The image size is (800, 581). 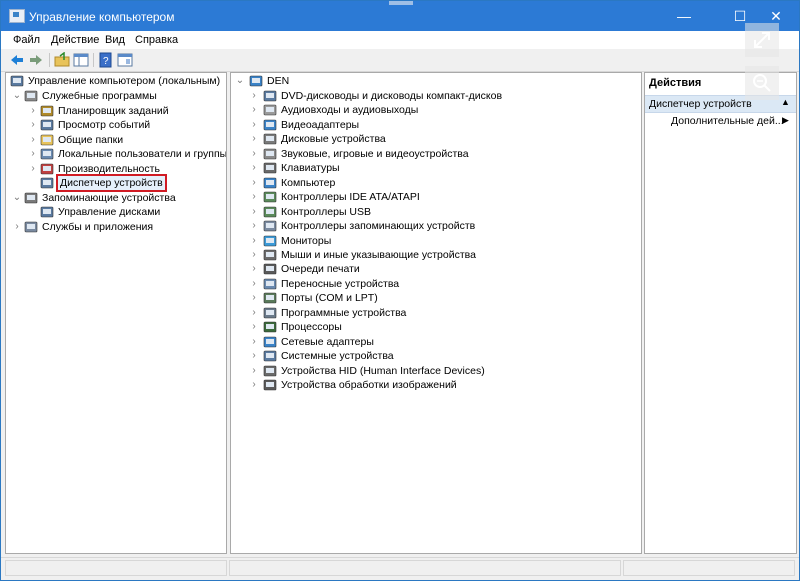 What do you see at coordinates (270, 168) in the screenshot?
I see `keyboard-icon` at bounding box center [270, 168].